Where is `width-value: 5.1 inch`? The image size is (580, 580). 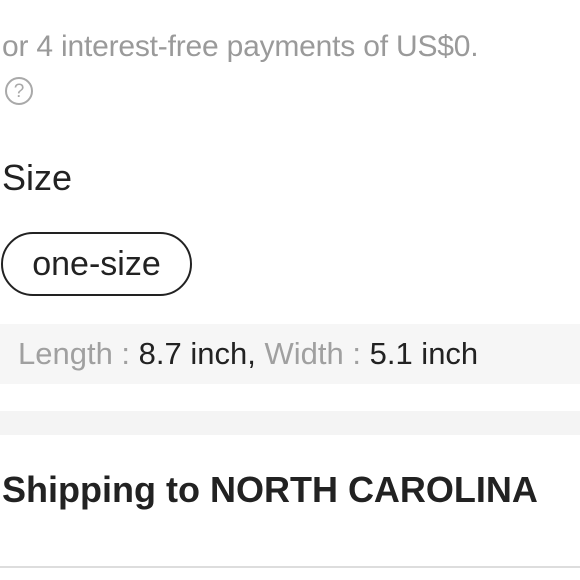
width-value: 5.1 inch is located at coordinates (424, 353).